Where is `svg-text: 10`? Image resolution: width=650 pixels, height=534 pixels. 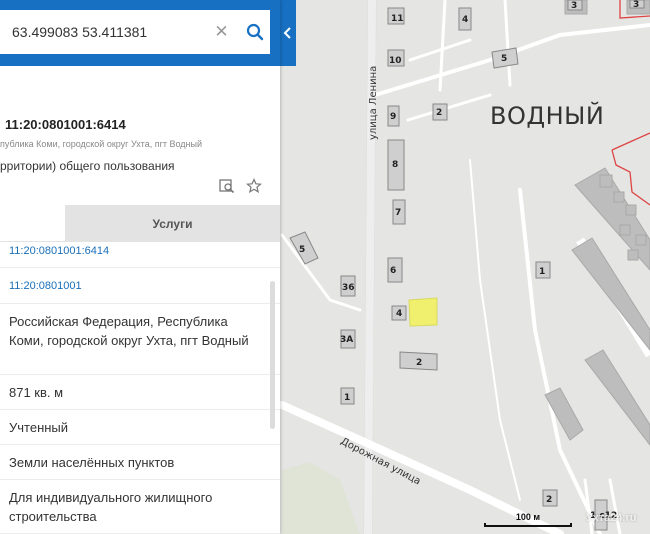
svg-text: 10 is located at coordinates (395, 61).